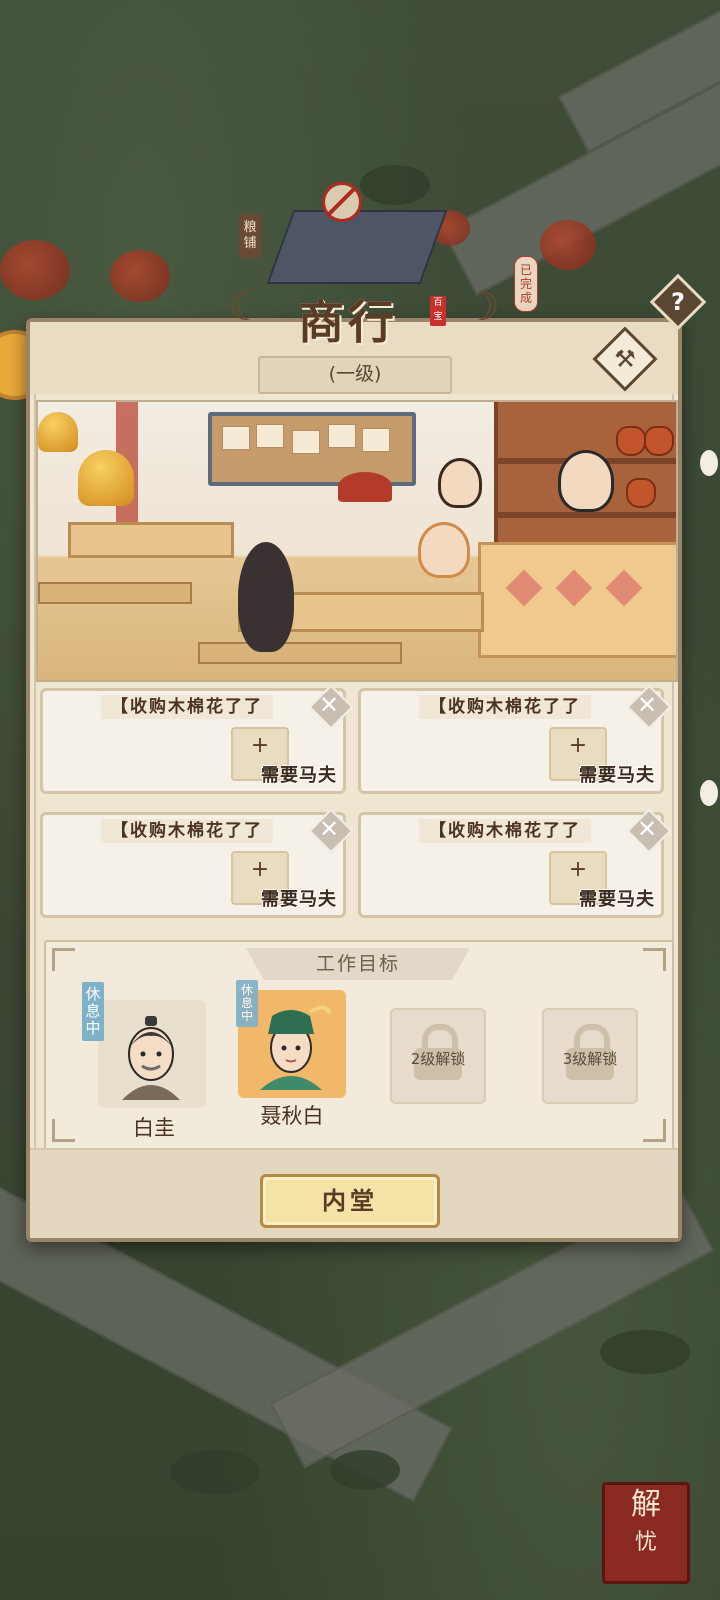 The image size is (720, 1600). Describe the element at coordinates (250, 236) in the screenshot. I see `shop-sign: 粮铺` at that location.